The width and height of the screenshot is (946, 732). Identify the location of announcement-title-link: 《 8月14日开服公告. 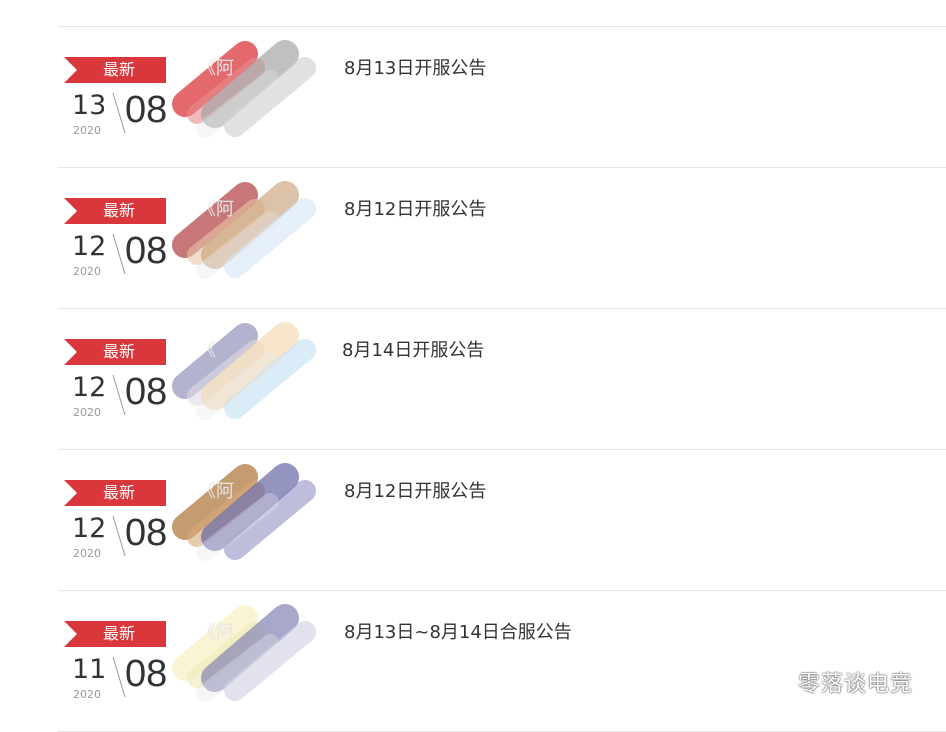
(341, 351).